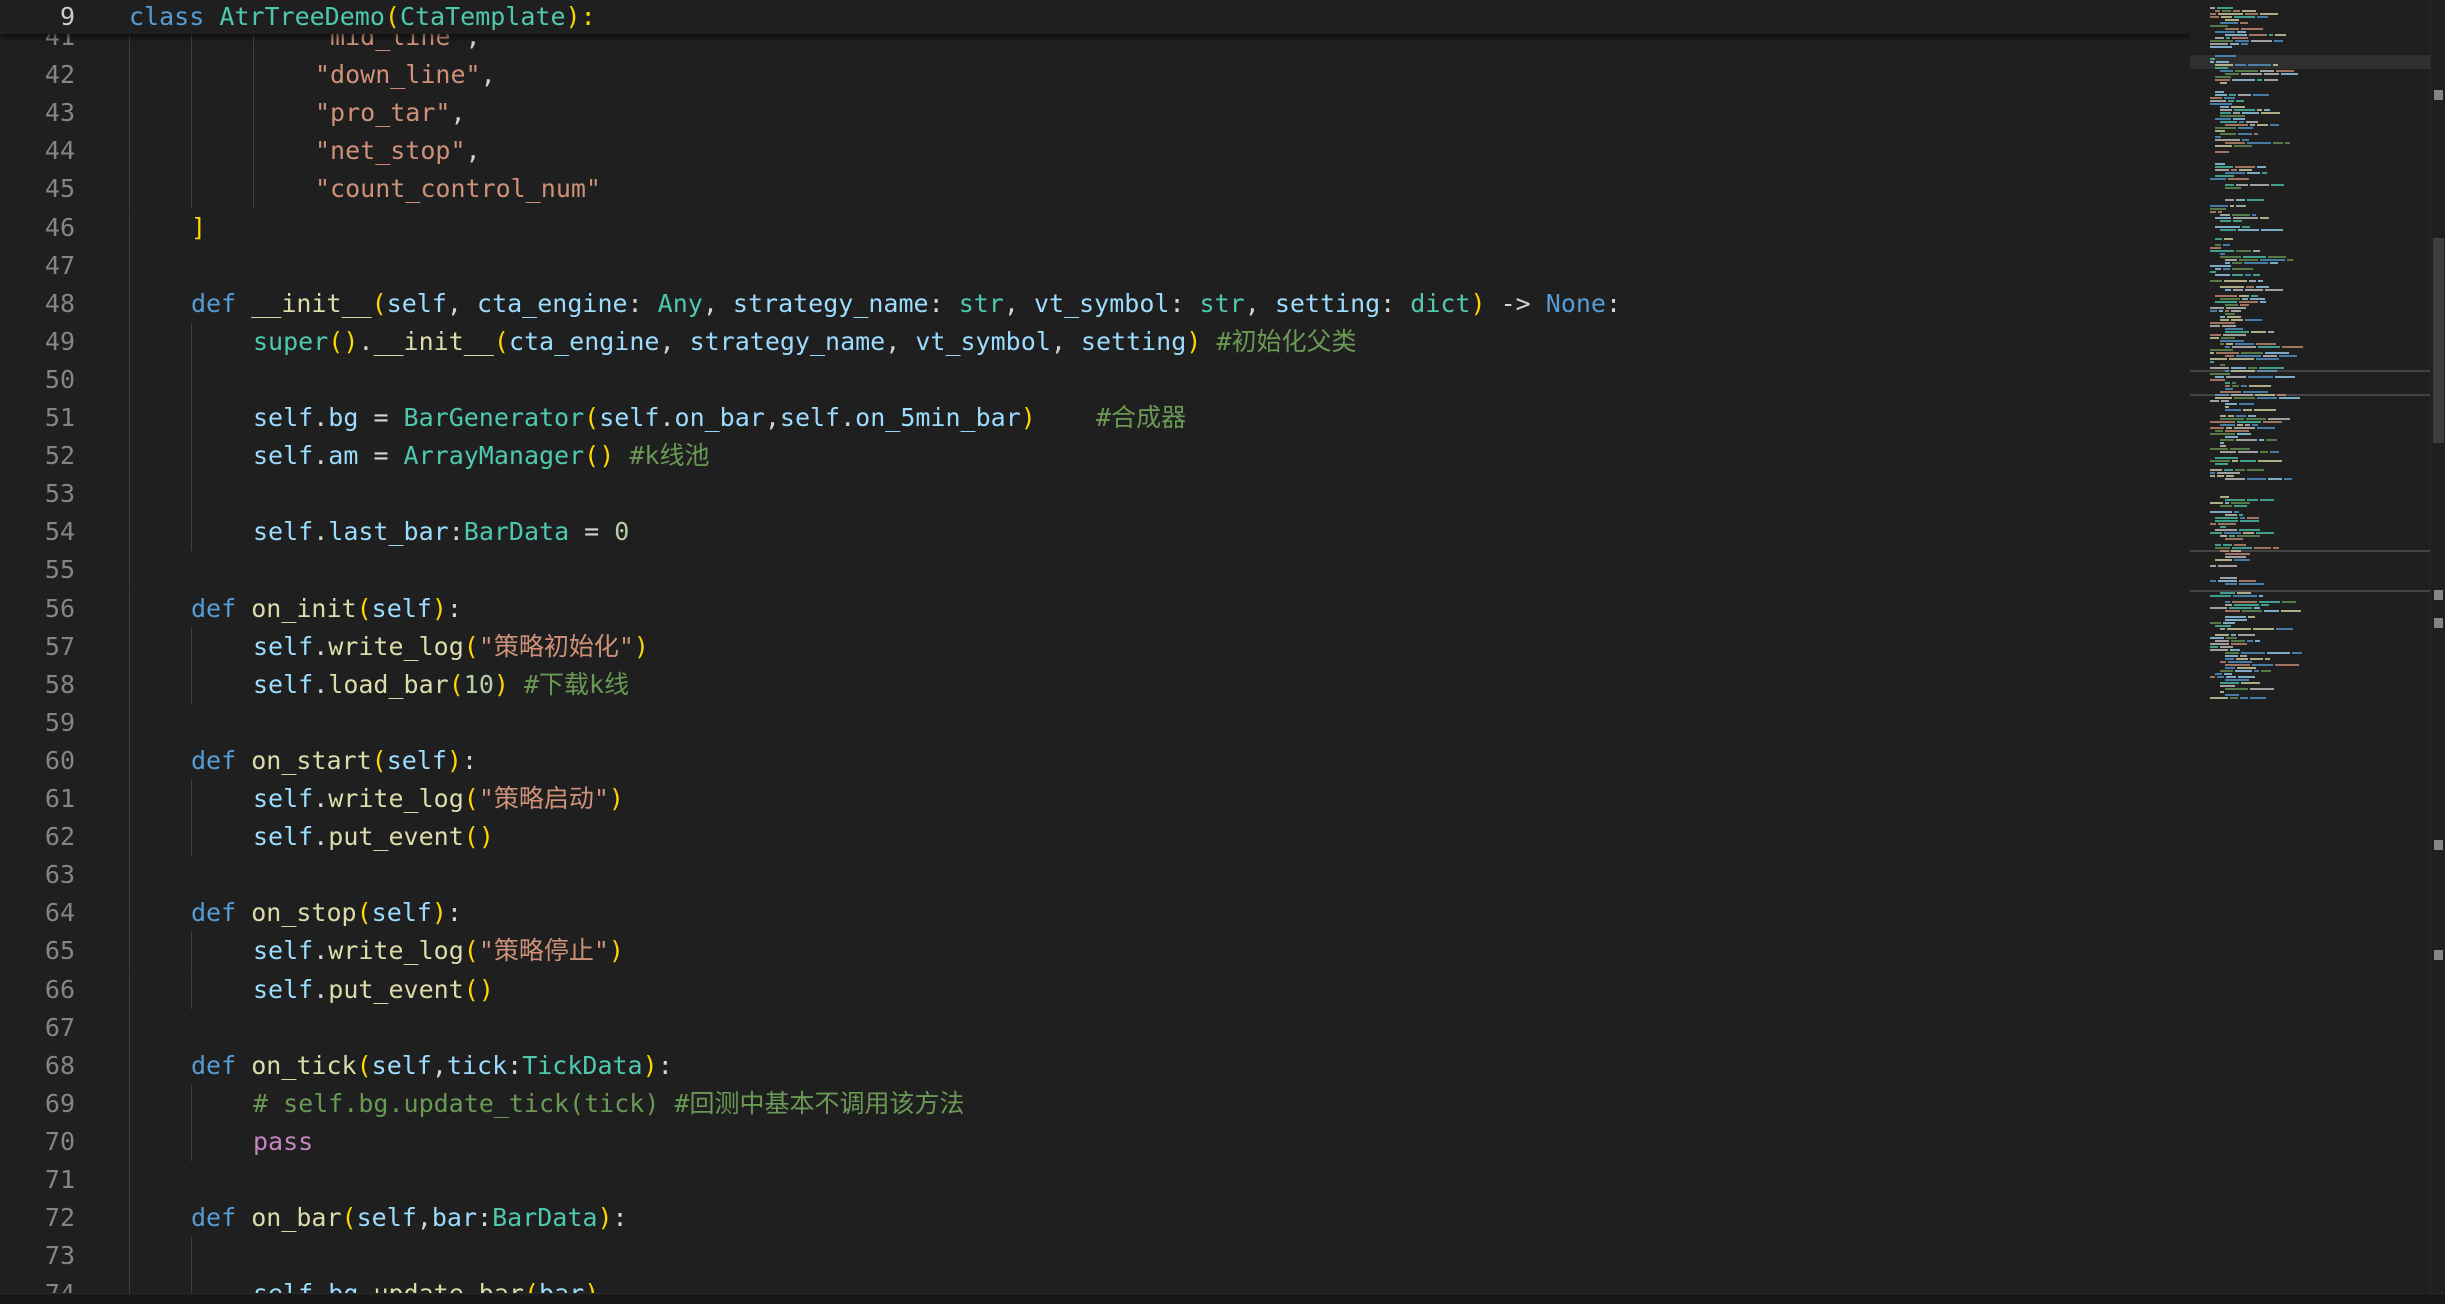  I want to click on code-text: self.load_bar(10) #下载k线, so click(441, 685).